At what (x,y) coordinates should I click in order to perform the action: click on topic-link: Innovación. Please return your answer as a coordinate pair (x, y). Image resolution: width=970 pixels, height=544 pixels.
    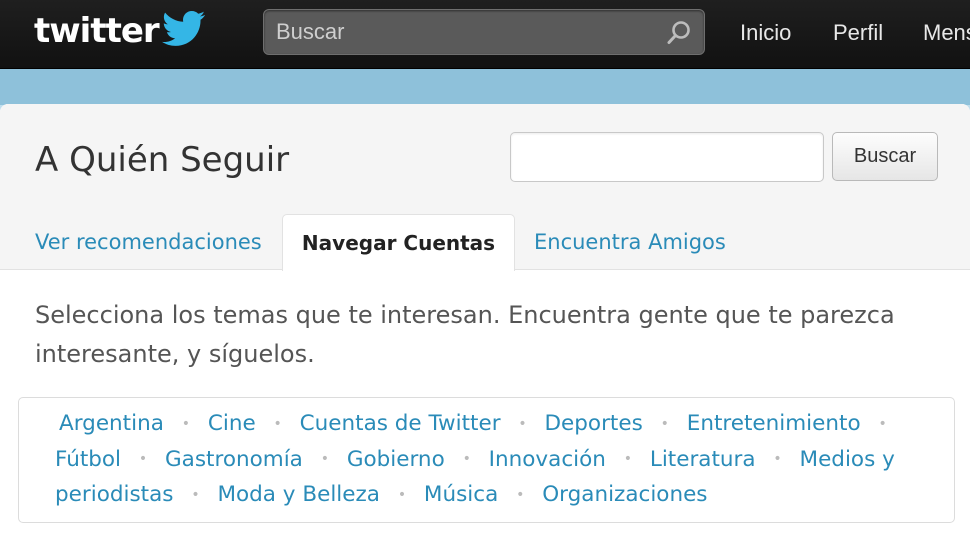
    Looking at the image, I should click on (547, 459).